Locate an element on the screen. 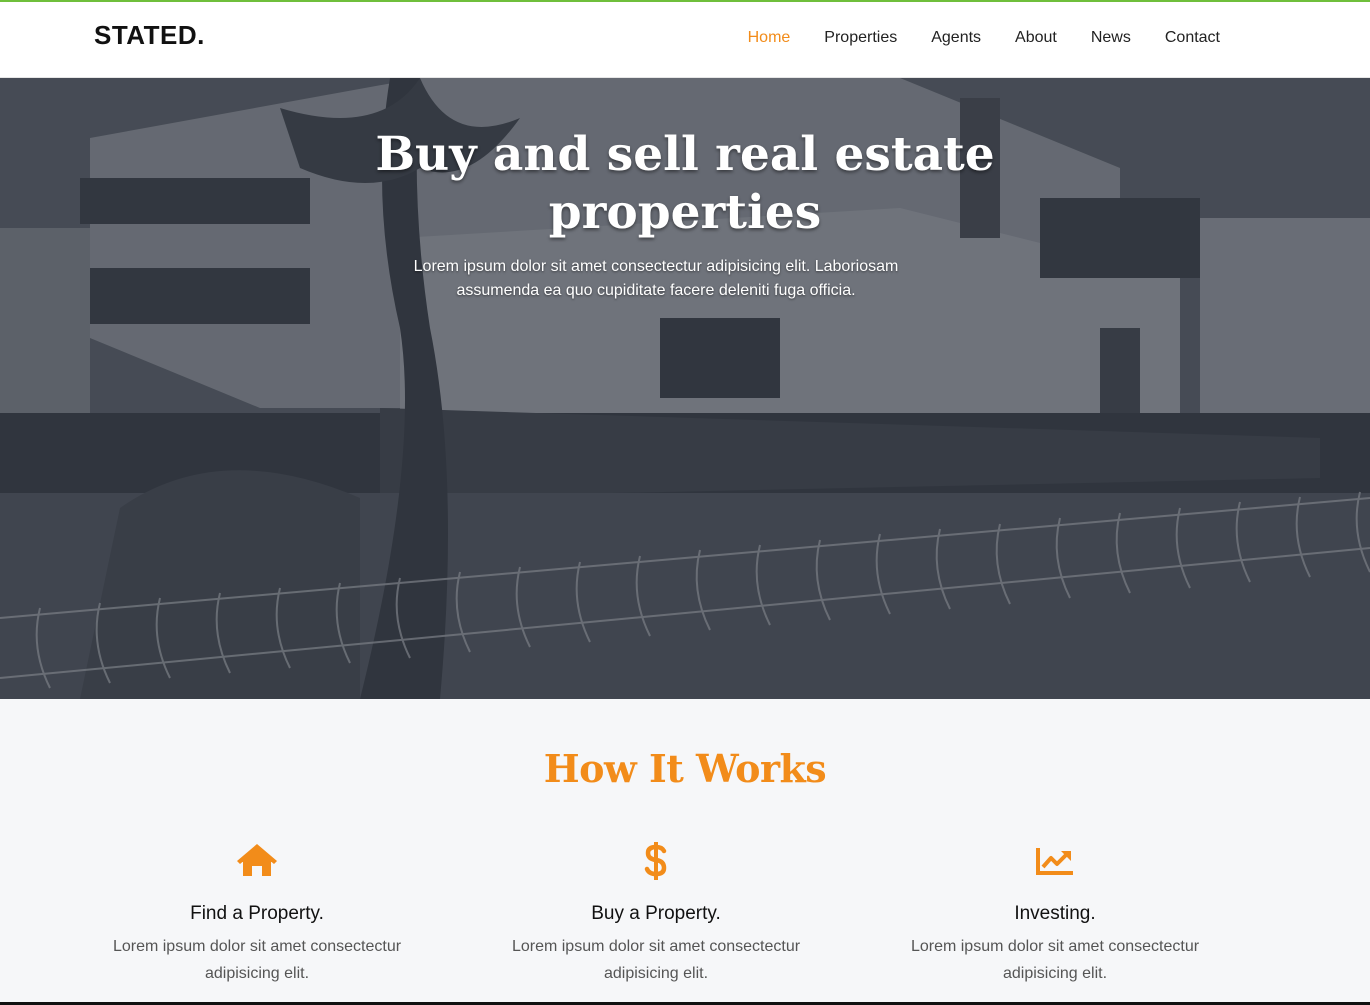  nav-link-about: About is located at coordinates (1036, 38).